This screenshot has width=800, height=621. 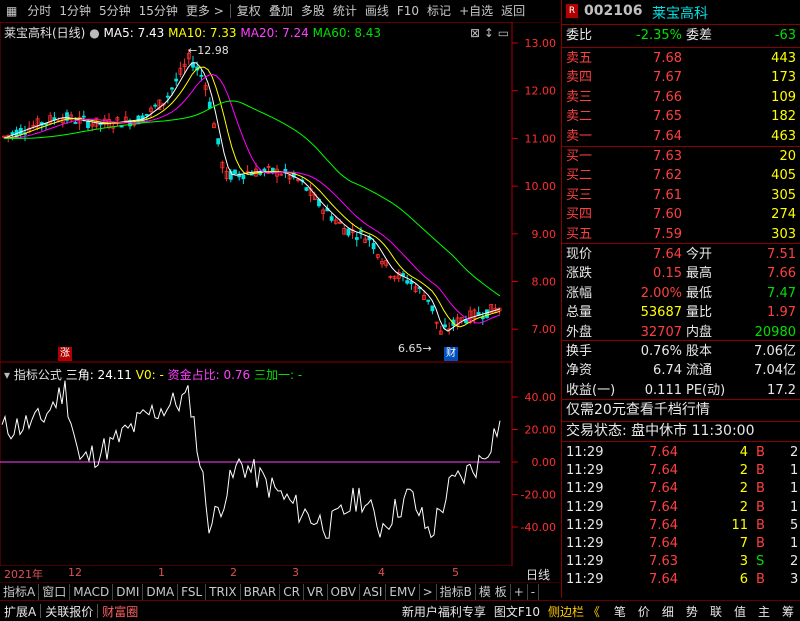 What do you see at coordinates (75, 11) in the screenshot?
I see `tab-1min: 1分钟` at bounding box center [75, 11].